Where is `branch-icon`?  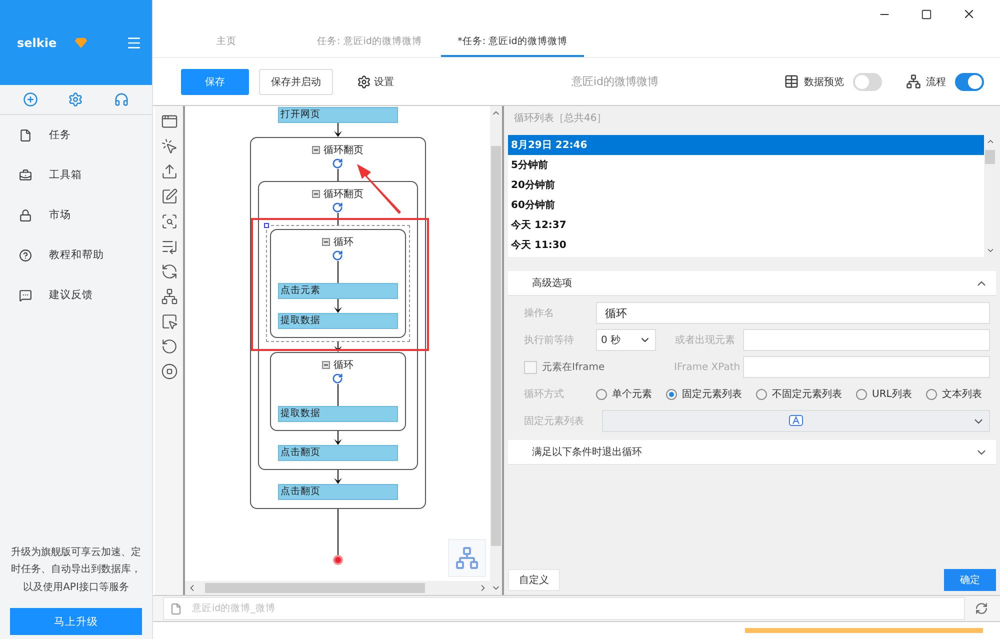
branch-icon is located at coordinates (169, 296).